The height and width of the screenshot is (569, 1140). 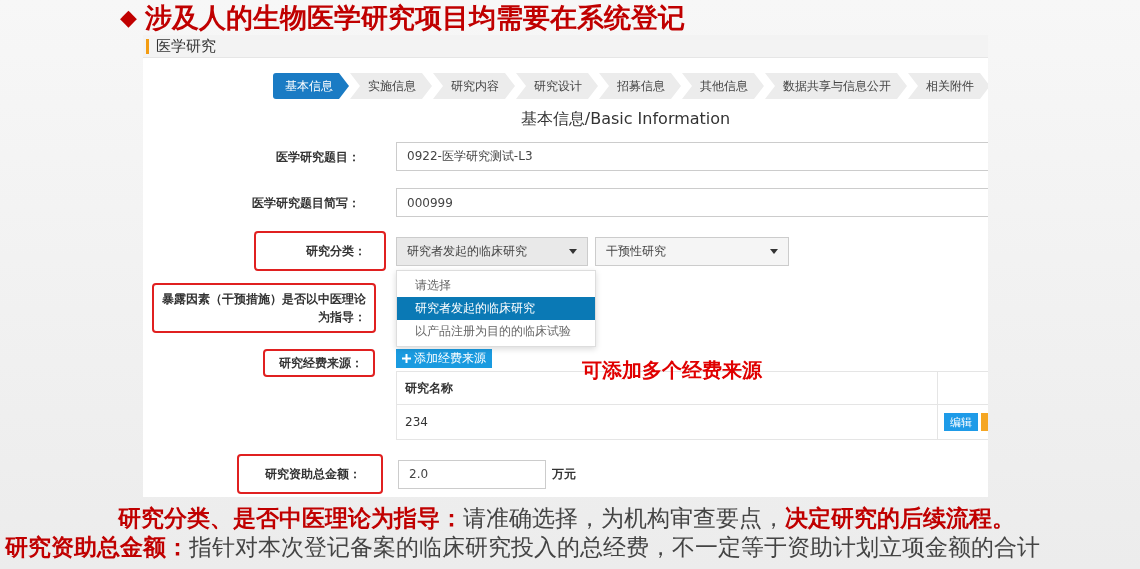 I want to click on plus-icon, so click(x=406, y=358).